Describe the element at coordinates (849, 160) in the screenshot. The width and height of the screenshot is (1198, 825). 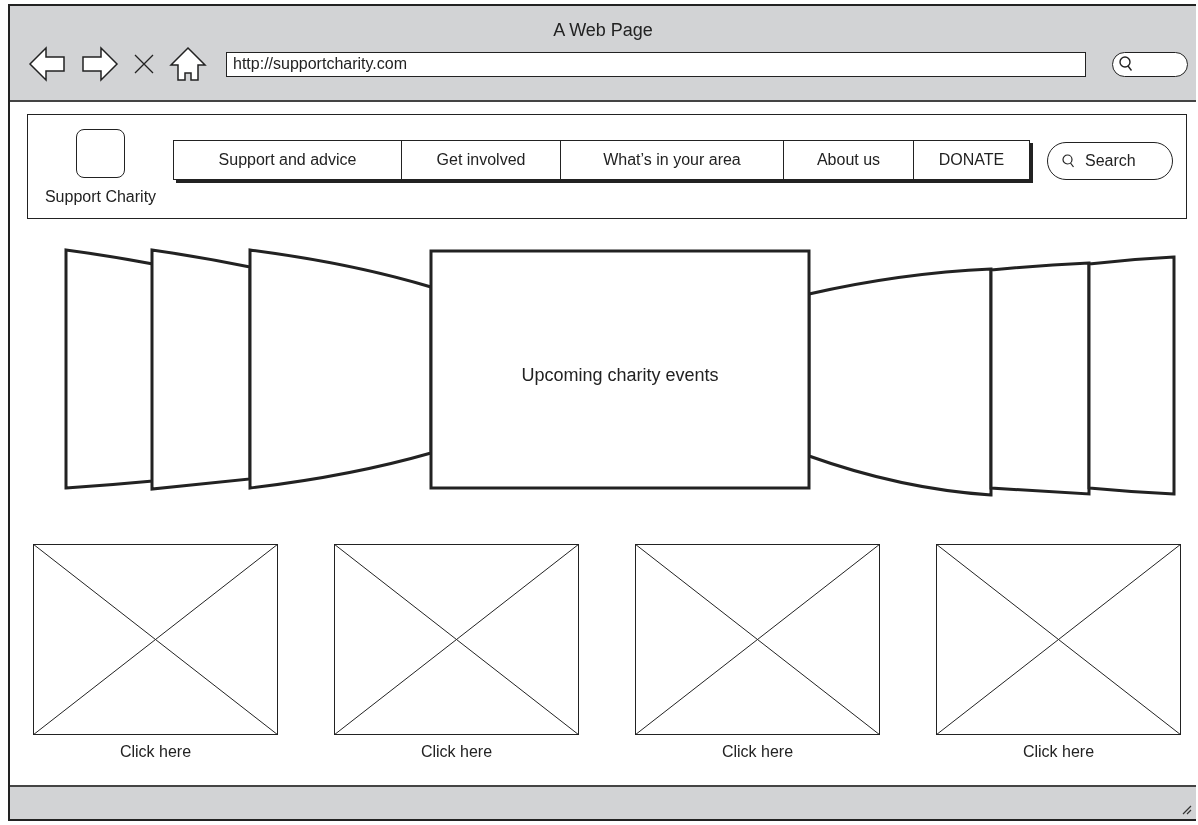
I see `nav-link: About us` at that location.